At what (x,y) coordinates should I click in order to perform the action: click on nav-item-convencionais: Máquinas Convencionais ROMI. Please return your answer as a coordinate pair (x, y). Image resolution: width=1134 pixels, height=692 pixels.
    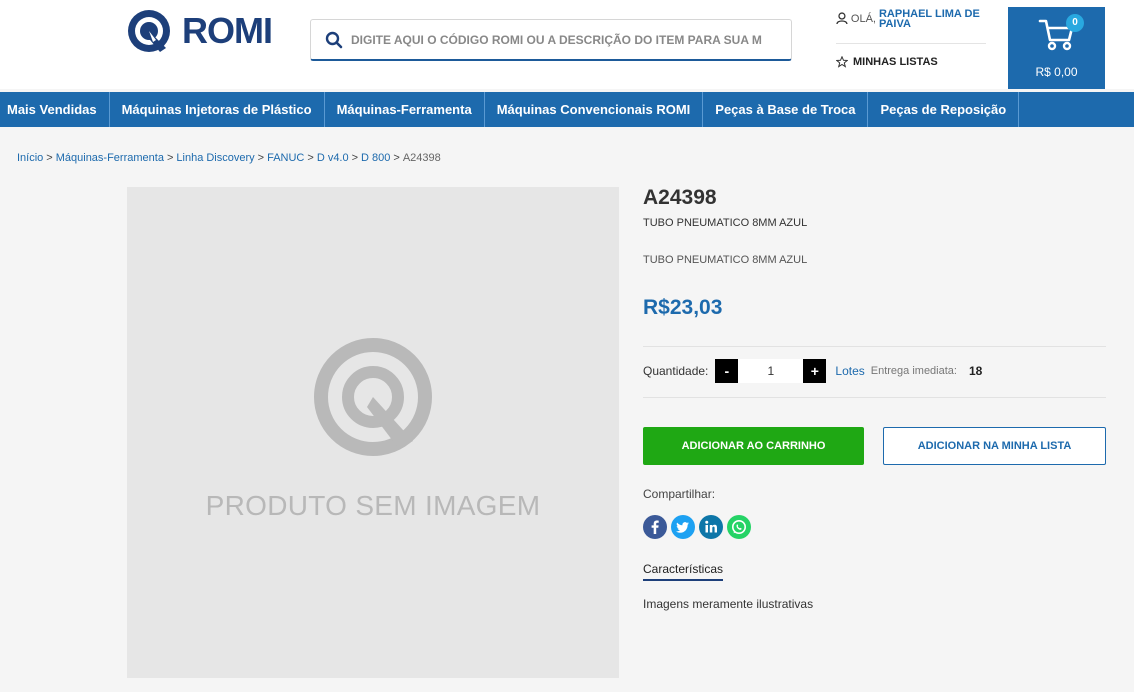
    Looking at the image, I should click on (594, 109).